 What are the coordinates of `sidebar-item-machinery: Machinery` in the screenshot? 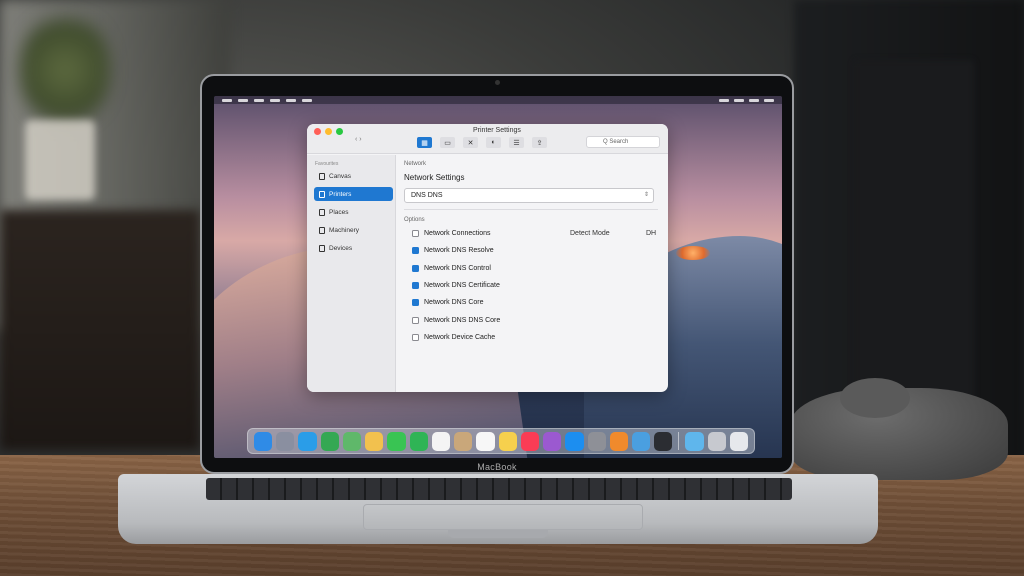 It's located at (353, 230).